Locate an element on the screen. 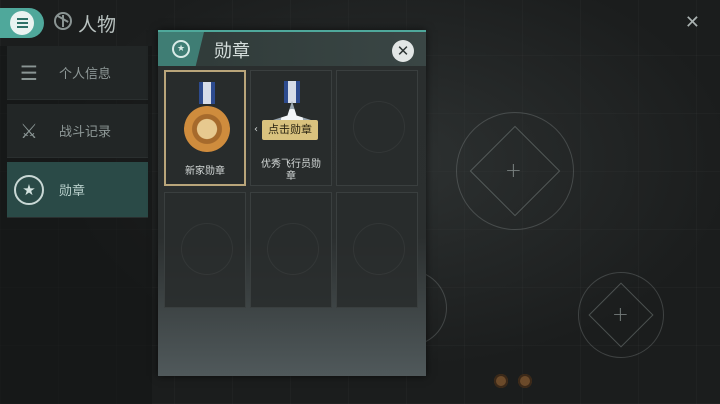 The height and width of the screenshot is (404, 720). page-title: 人物 is located at coordinates (97, 25).